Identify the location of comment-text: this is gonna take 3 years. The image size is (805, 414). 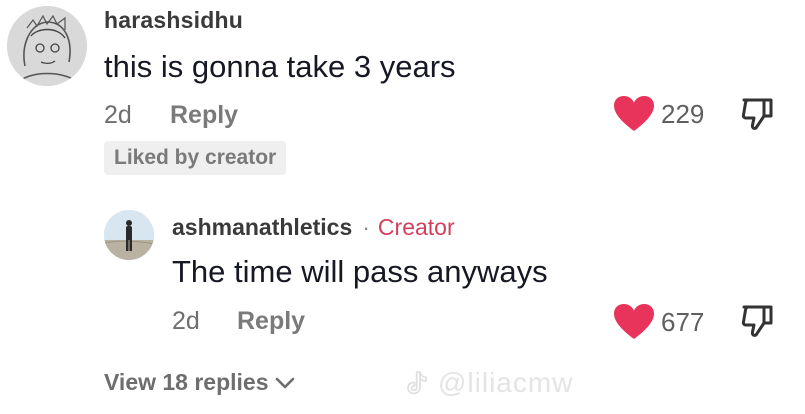
(280, 66).